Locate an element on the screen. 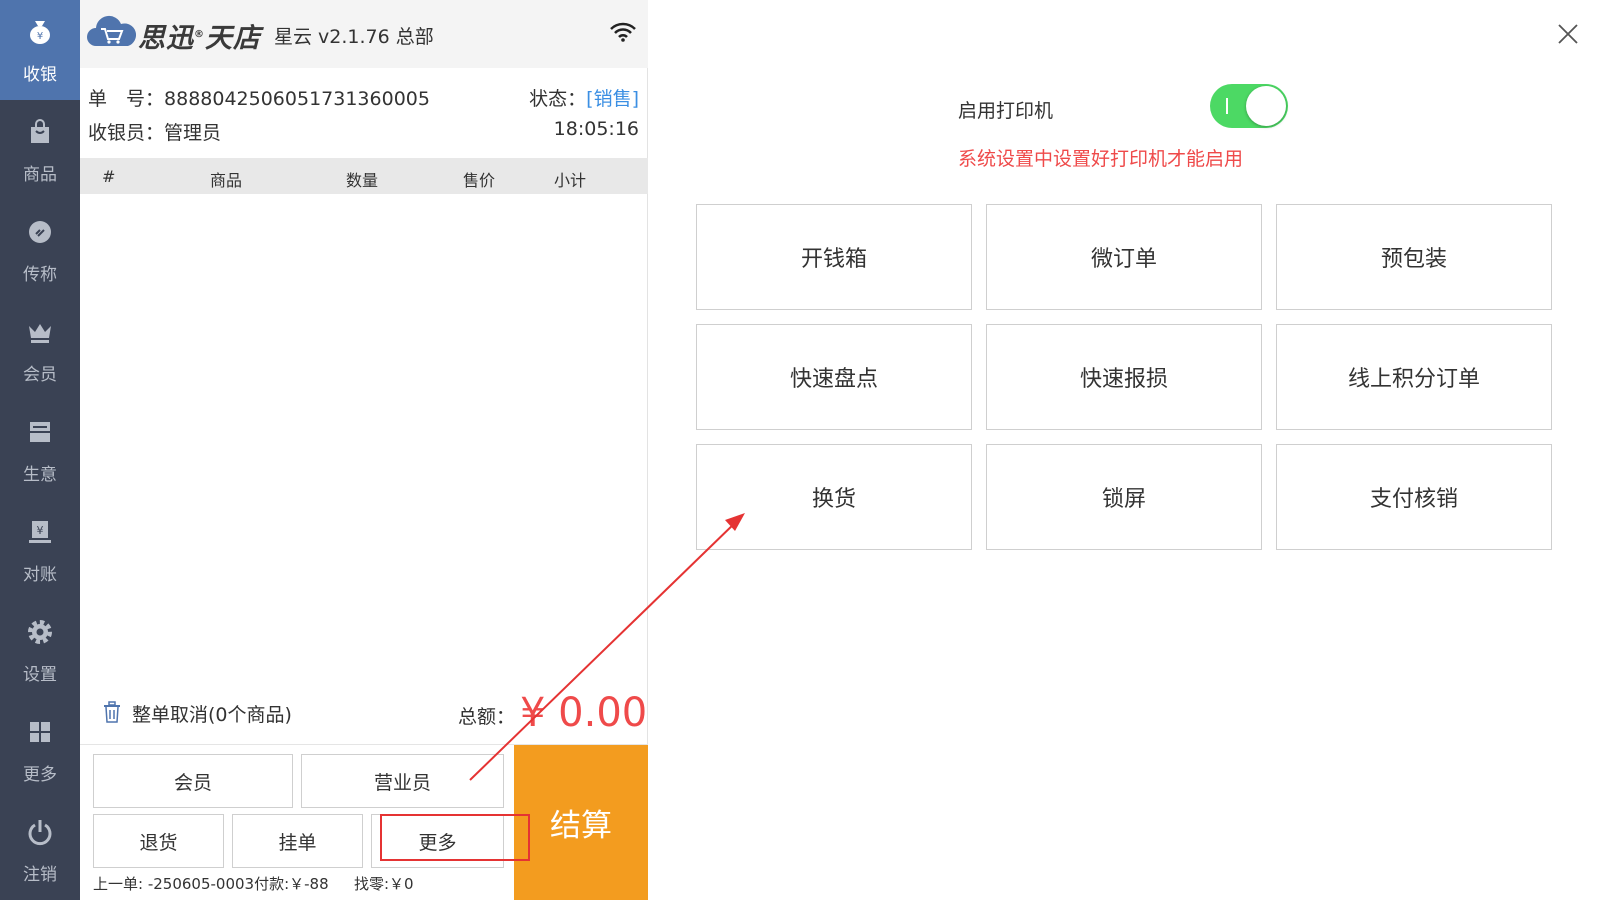 The image size is (1600, 900). sidebar-item-business: 生意 is located at coordinates (40, 450).